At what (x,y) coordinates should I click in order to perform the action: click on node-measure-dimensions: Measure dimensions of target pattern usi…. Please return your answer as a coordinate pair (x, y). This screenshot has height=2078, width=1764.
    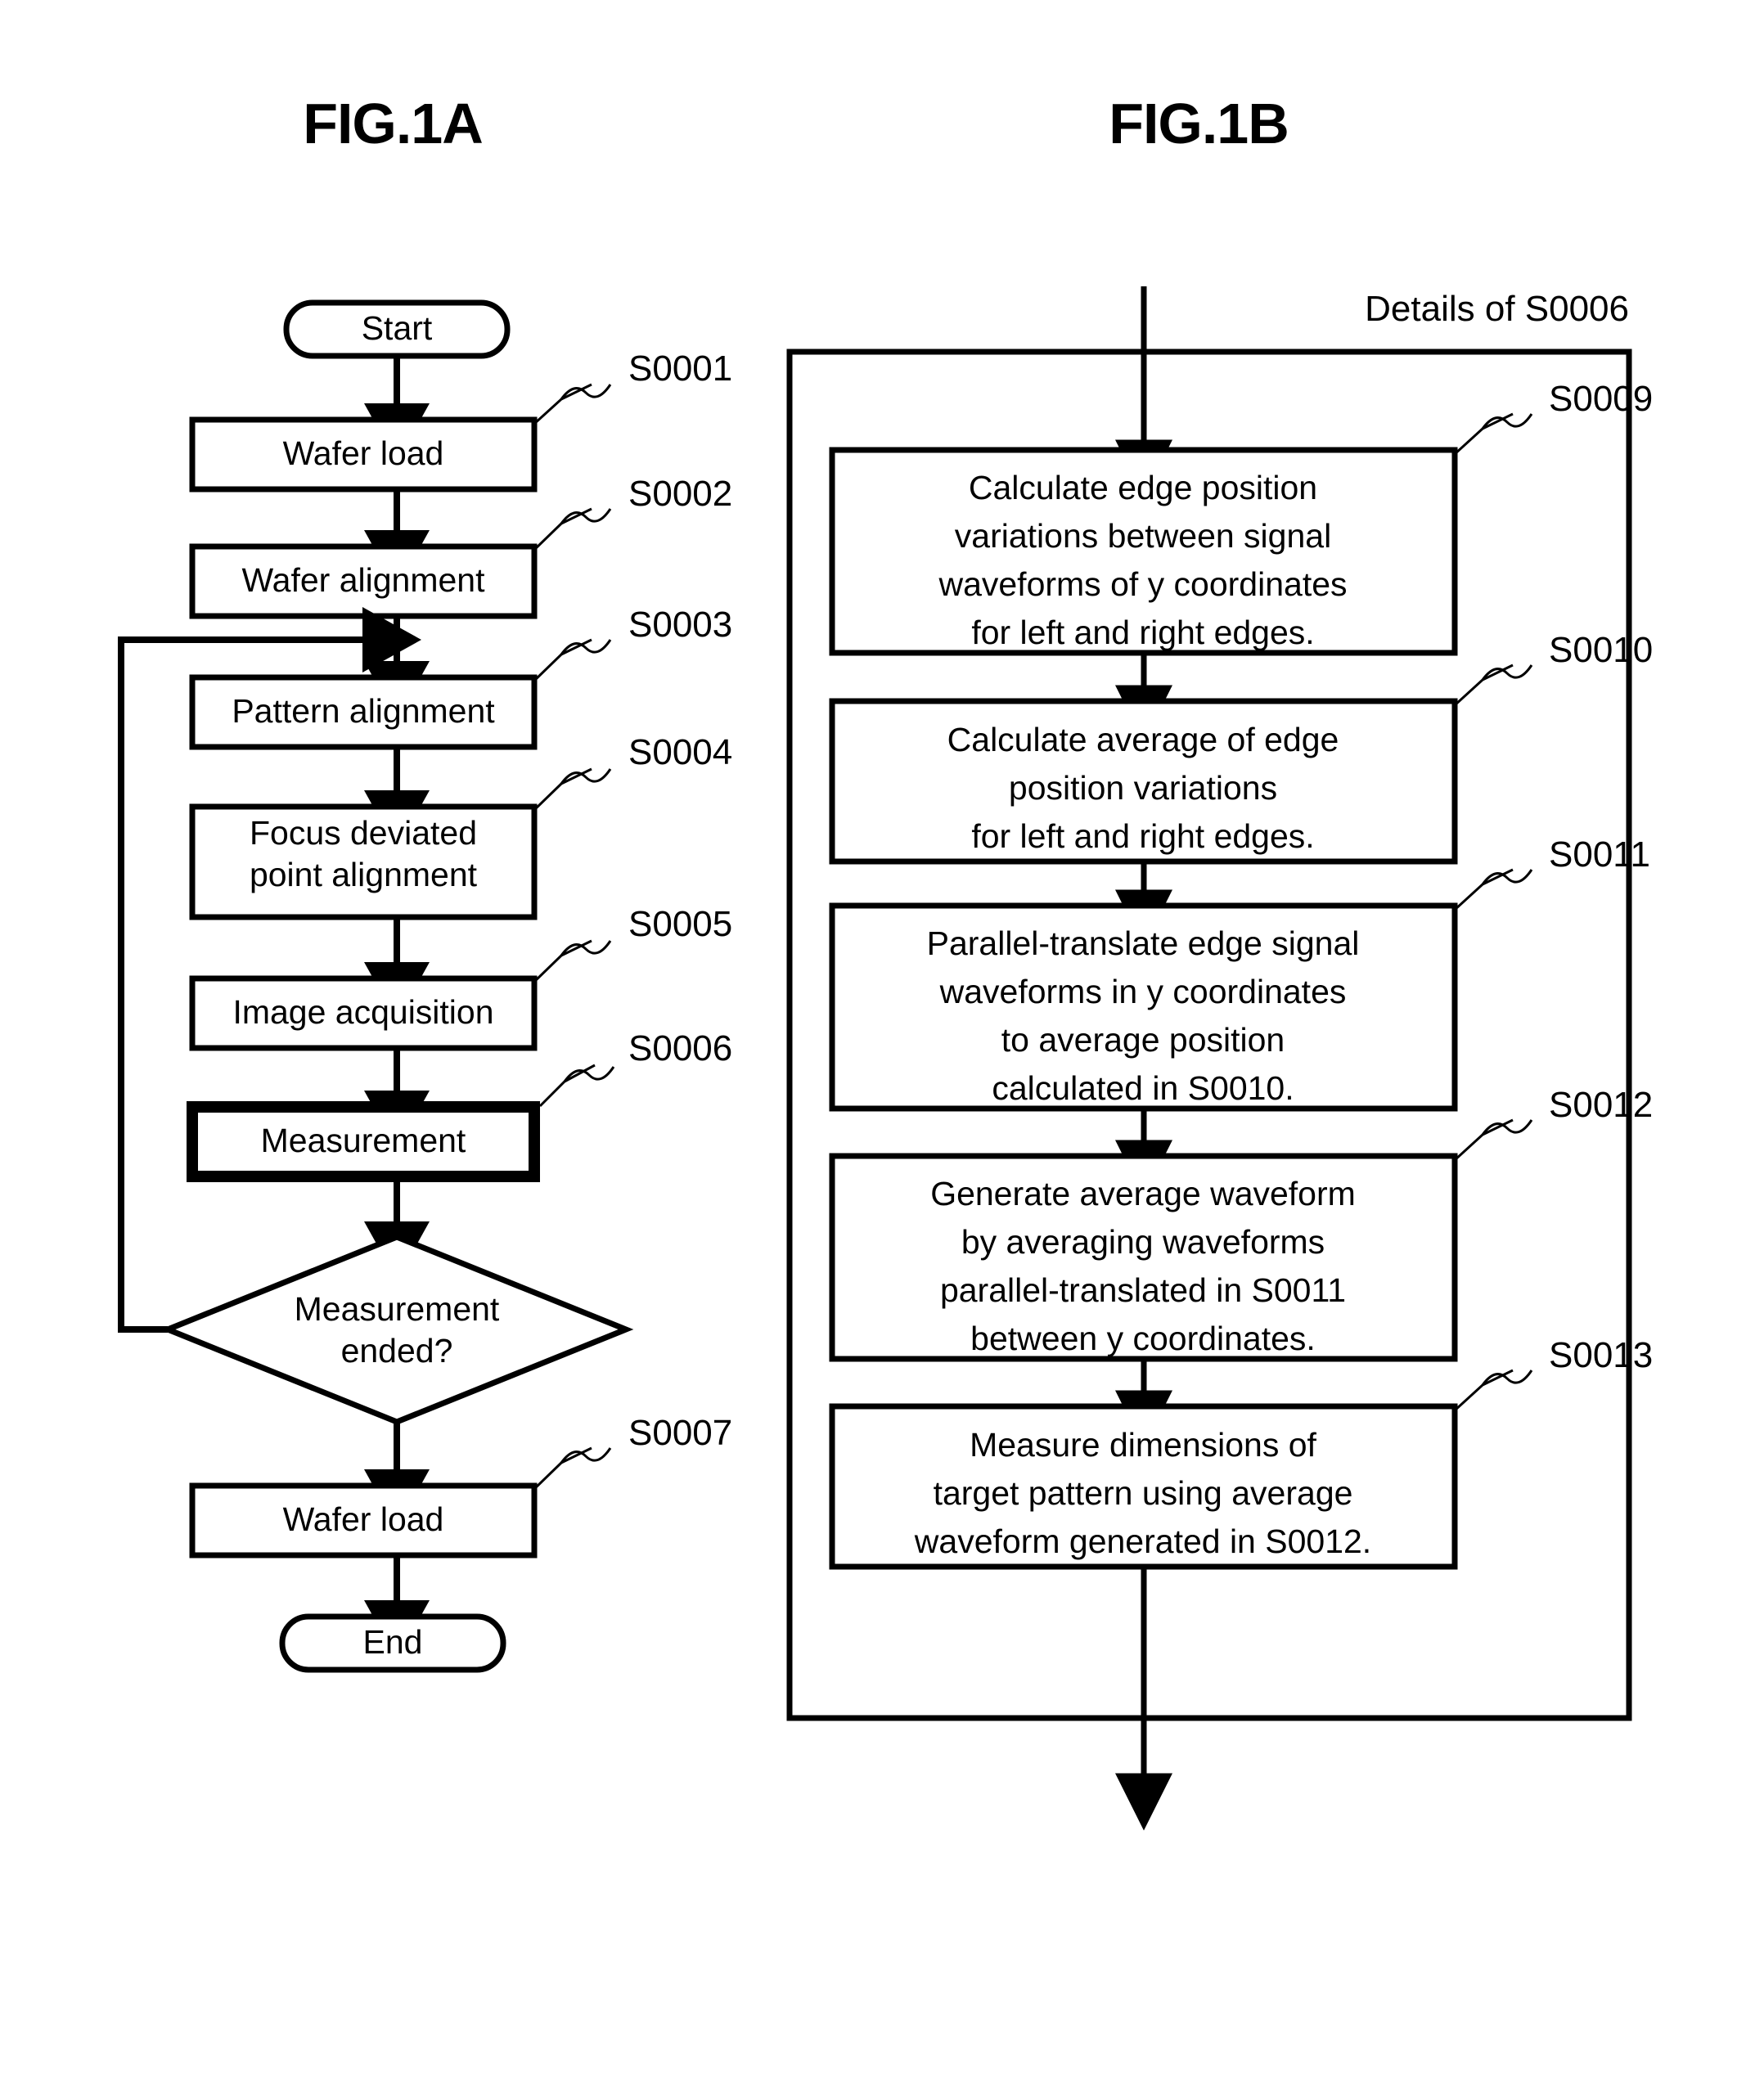
    Looking at the image, I should click on (1144, 1486).